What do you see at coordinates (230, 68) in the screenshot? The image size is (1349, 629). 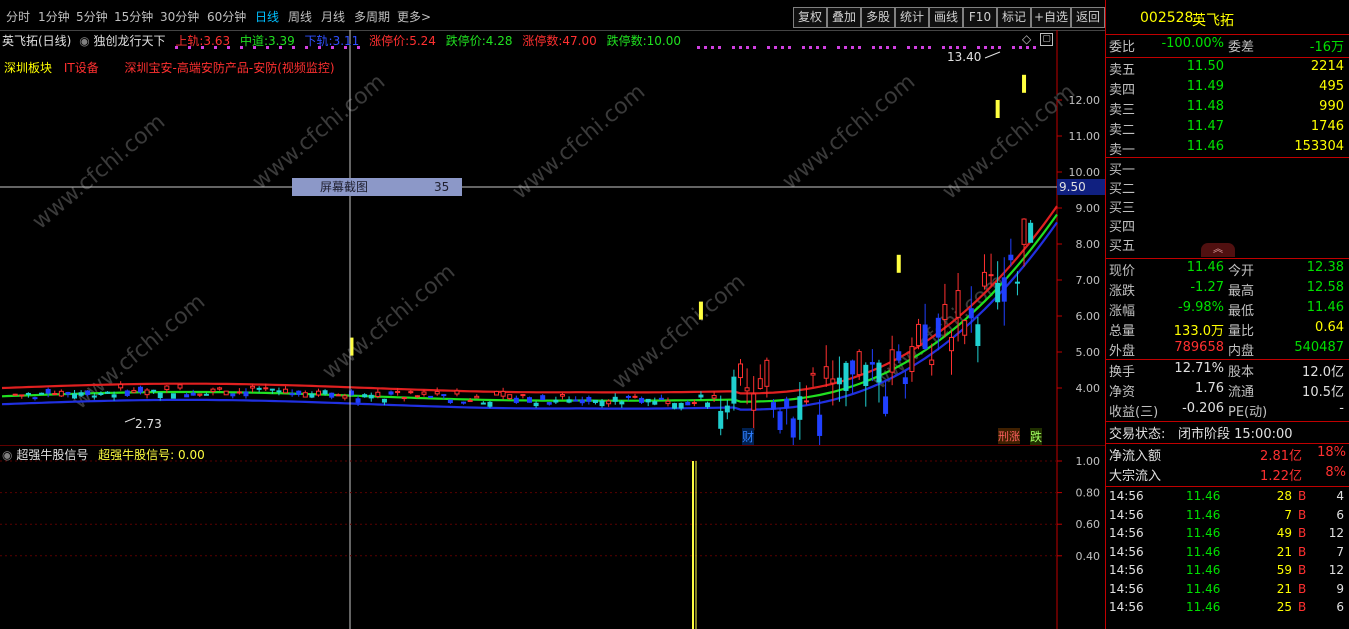 I see `sector-concept: 深圳宝安-高端安防产品-安防(视频监控)` at bounding box center [230, 68].